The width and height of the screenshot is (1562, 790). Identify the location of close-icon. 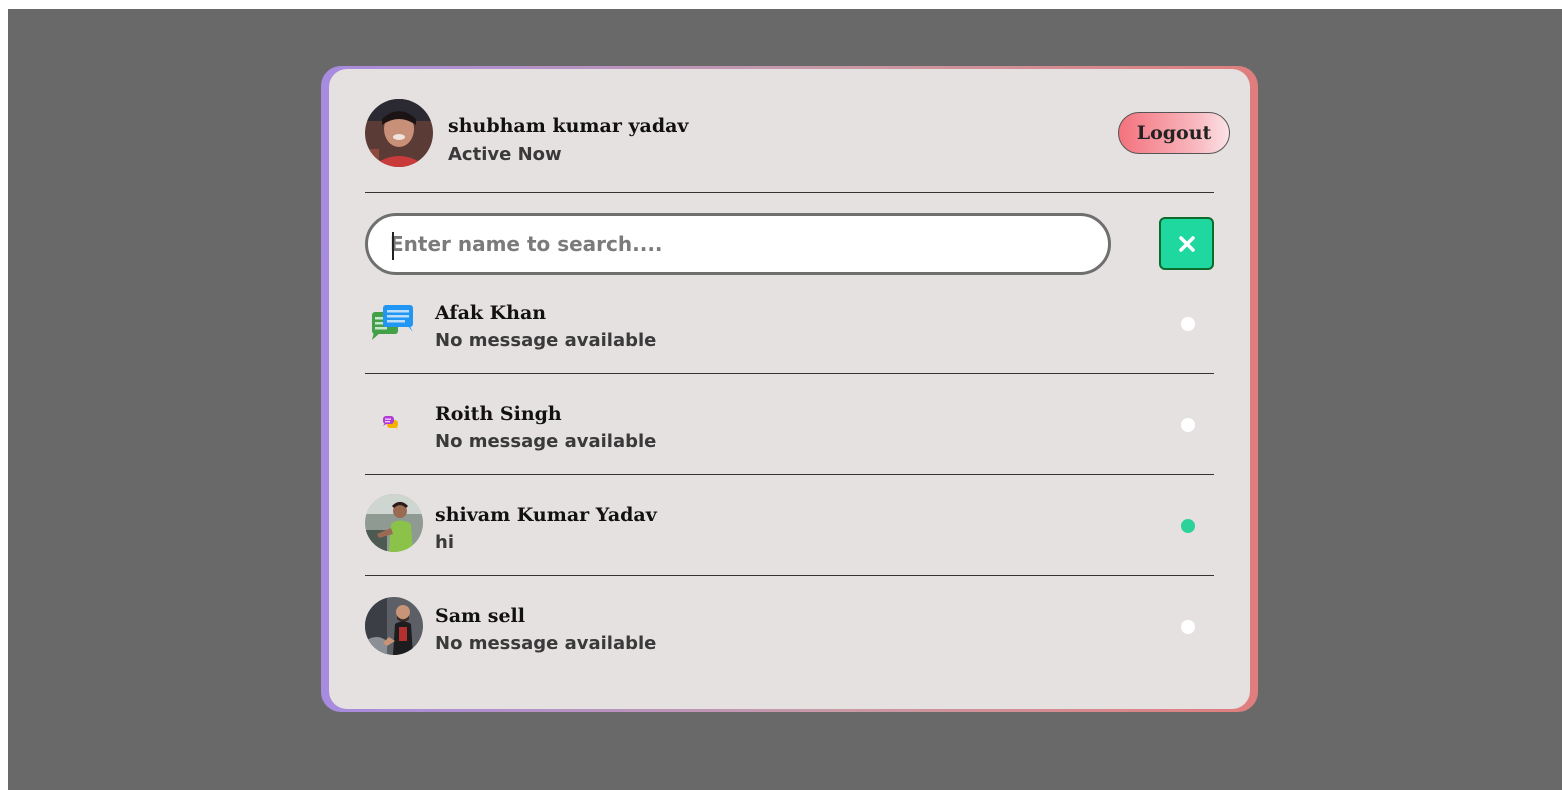
(1186, 243).